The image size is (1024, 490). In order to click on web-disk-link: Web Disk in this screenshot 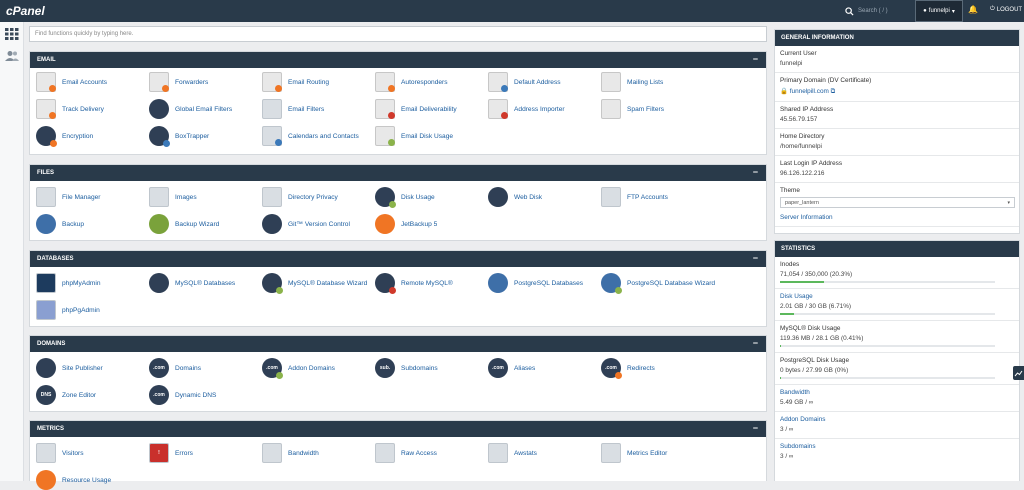, I will do `click(543, 197)`.